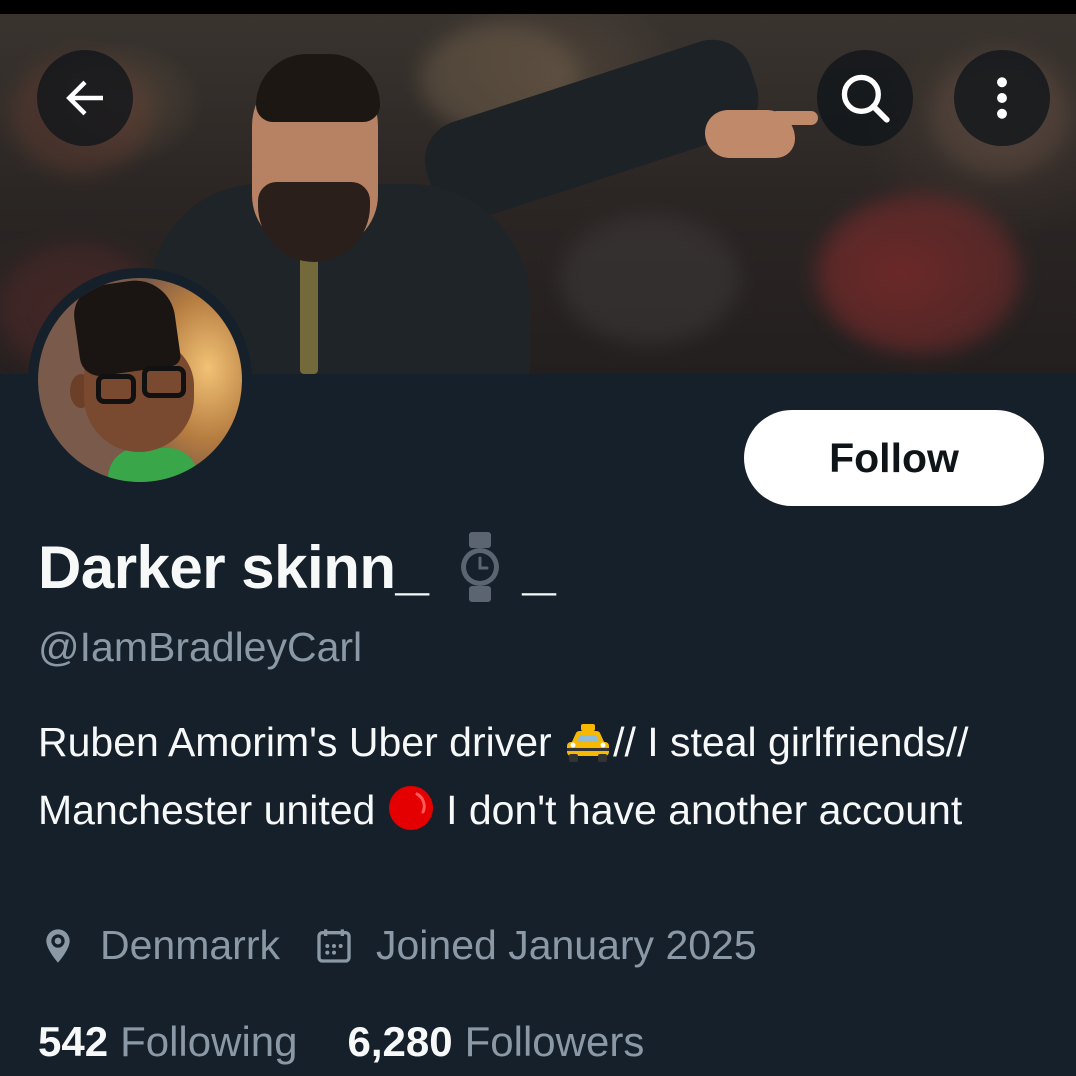 This screenshot has width=1076, height=1076. I want to click on arrow-left-icon, so click(84, 98).